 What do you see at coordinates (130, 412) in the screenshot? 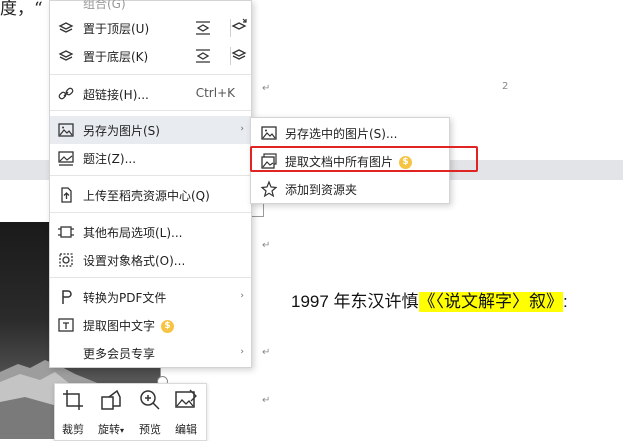
I see `image-toolbar: 裁剪 旋转▾ 预览 编辑` at bounding box center [130, 412].